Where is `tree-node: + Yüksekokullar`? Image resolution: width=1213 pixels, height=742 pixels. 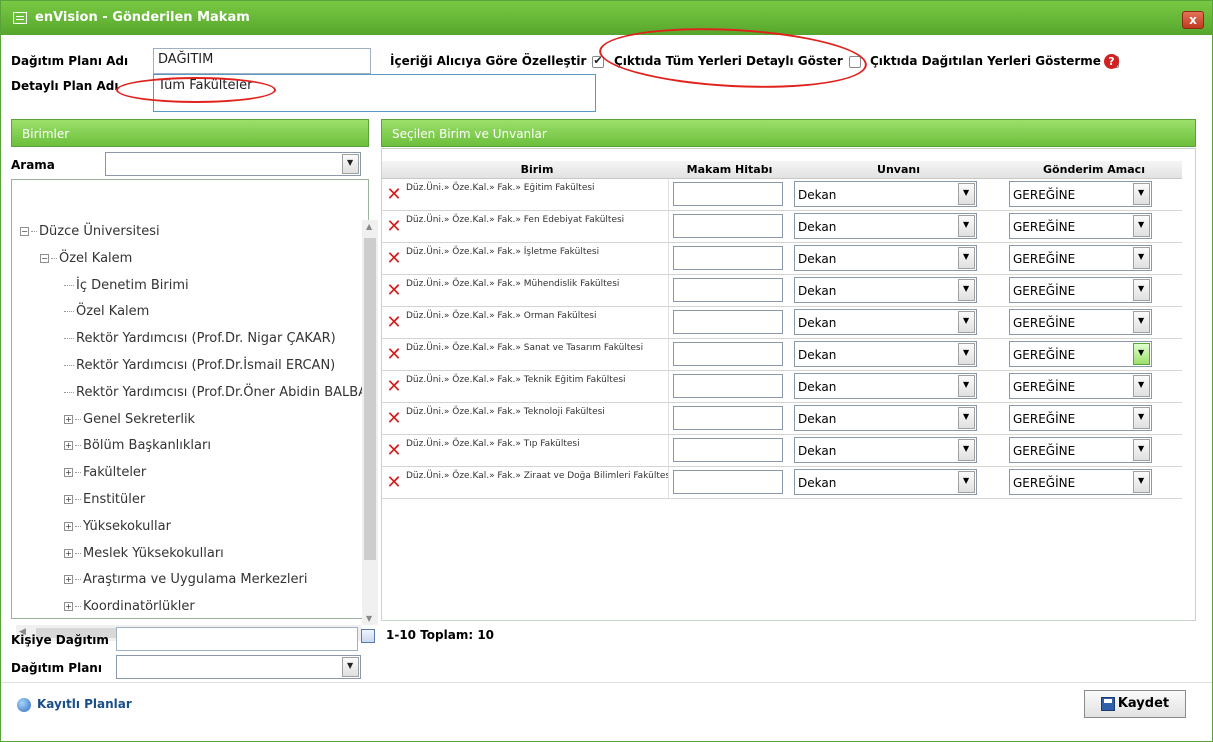
tree-node: + Yüksekokullar is located at coordinates (117, 526).